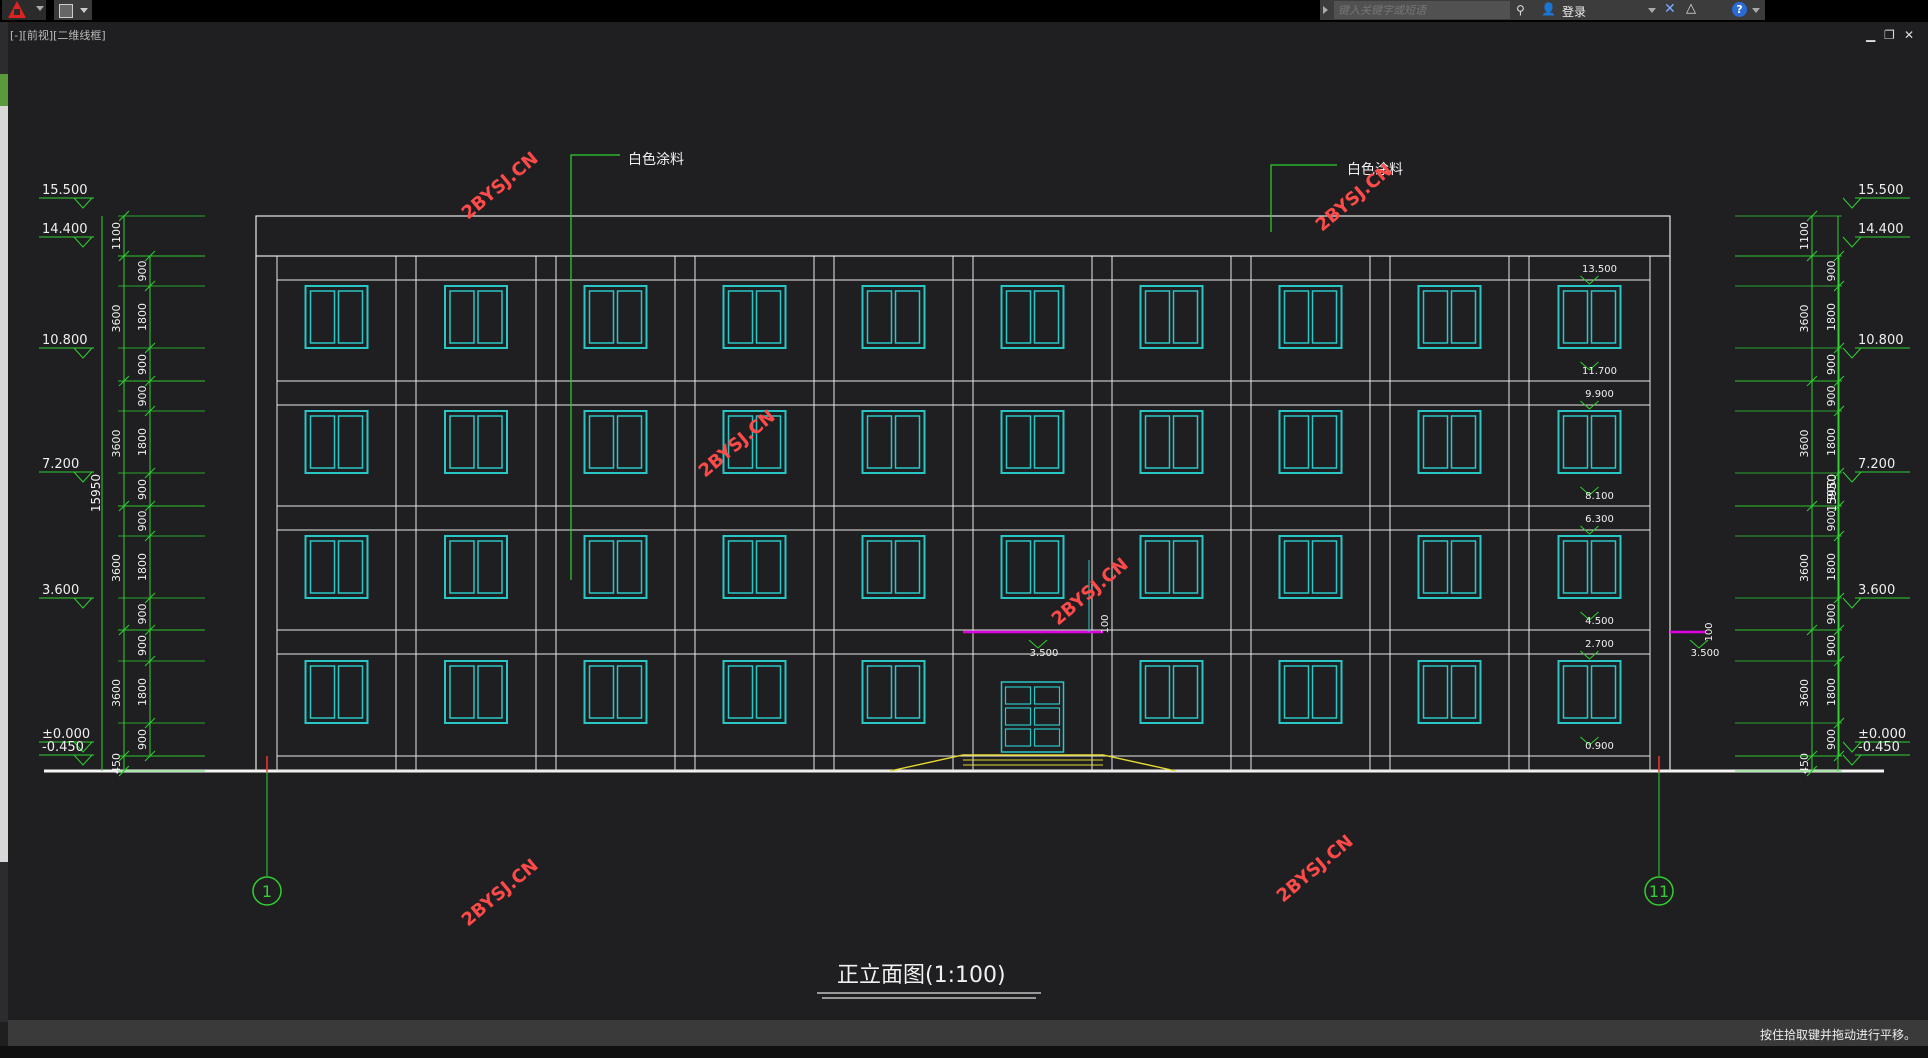 The width and height of the screenshot is (1928, 1058). Describe the element at coordinates (1589, 655) in the screenshot. I see `window-level-mark` at that location.